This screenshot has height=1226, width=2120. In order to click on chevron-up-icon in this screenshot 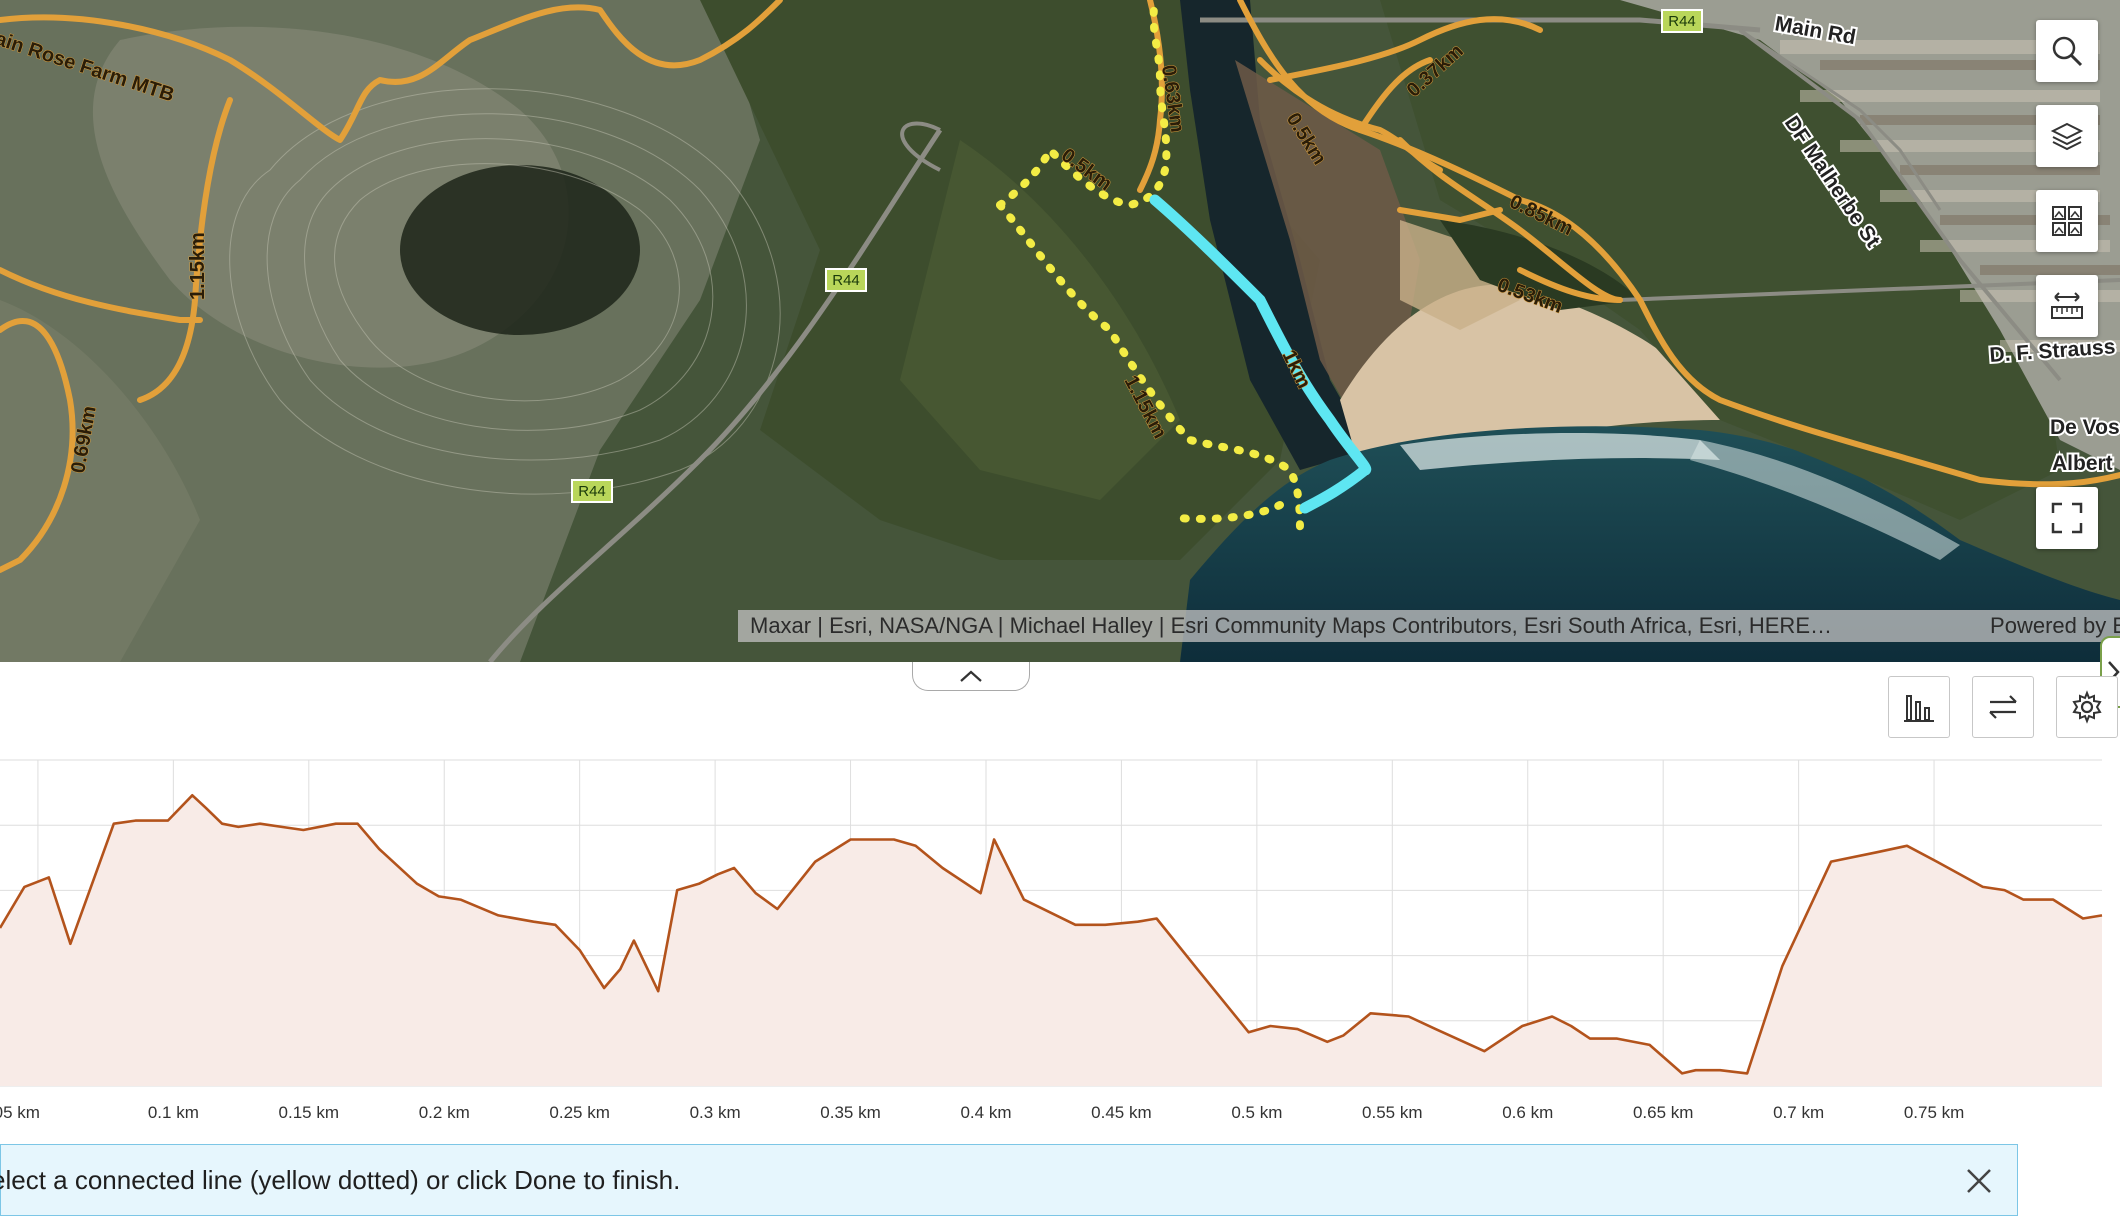, I will do `click(971, 676)`.